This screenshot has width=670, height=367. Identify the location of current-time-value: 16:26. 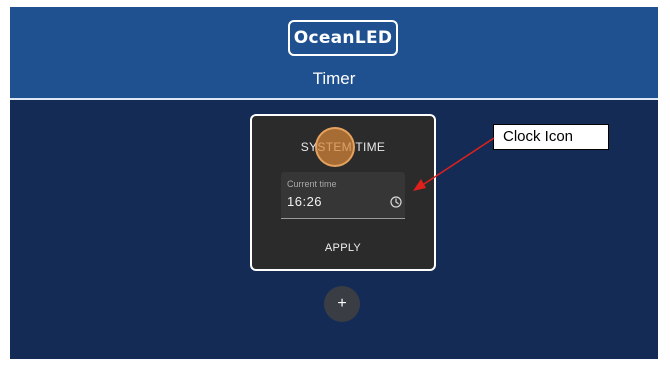
(304, 201).